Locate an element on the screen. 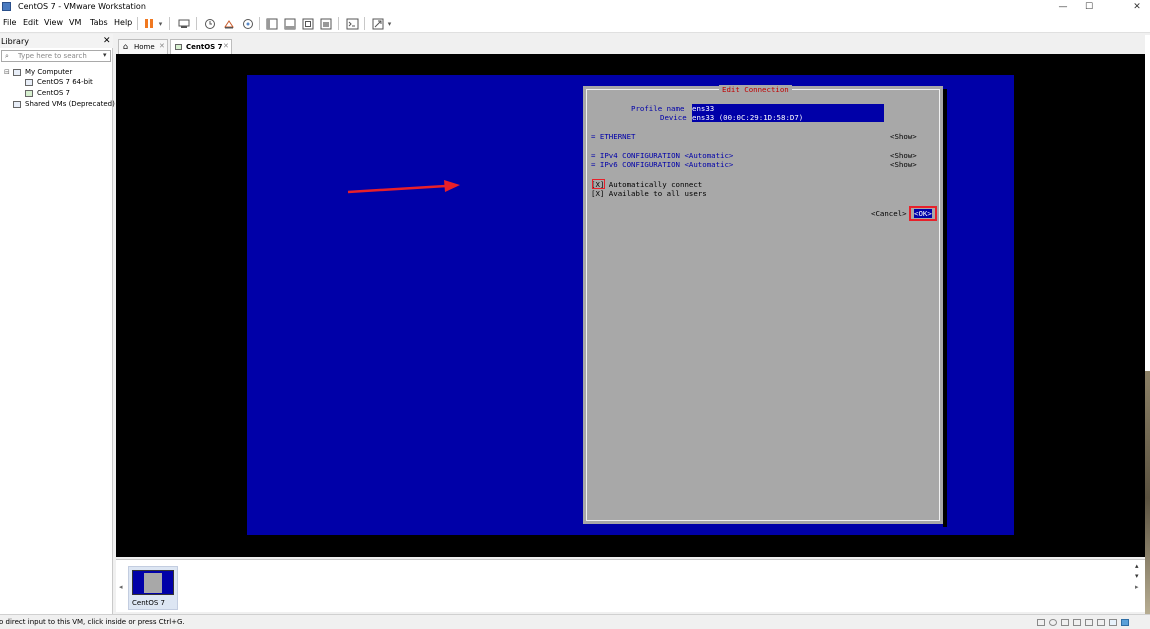 The height and width of the screenshot is (629, 1150). menu-toolbar: File Edit View VM Tabs Help ▾ ▾ is located at coordinates (575, 23).